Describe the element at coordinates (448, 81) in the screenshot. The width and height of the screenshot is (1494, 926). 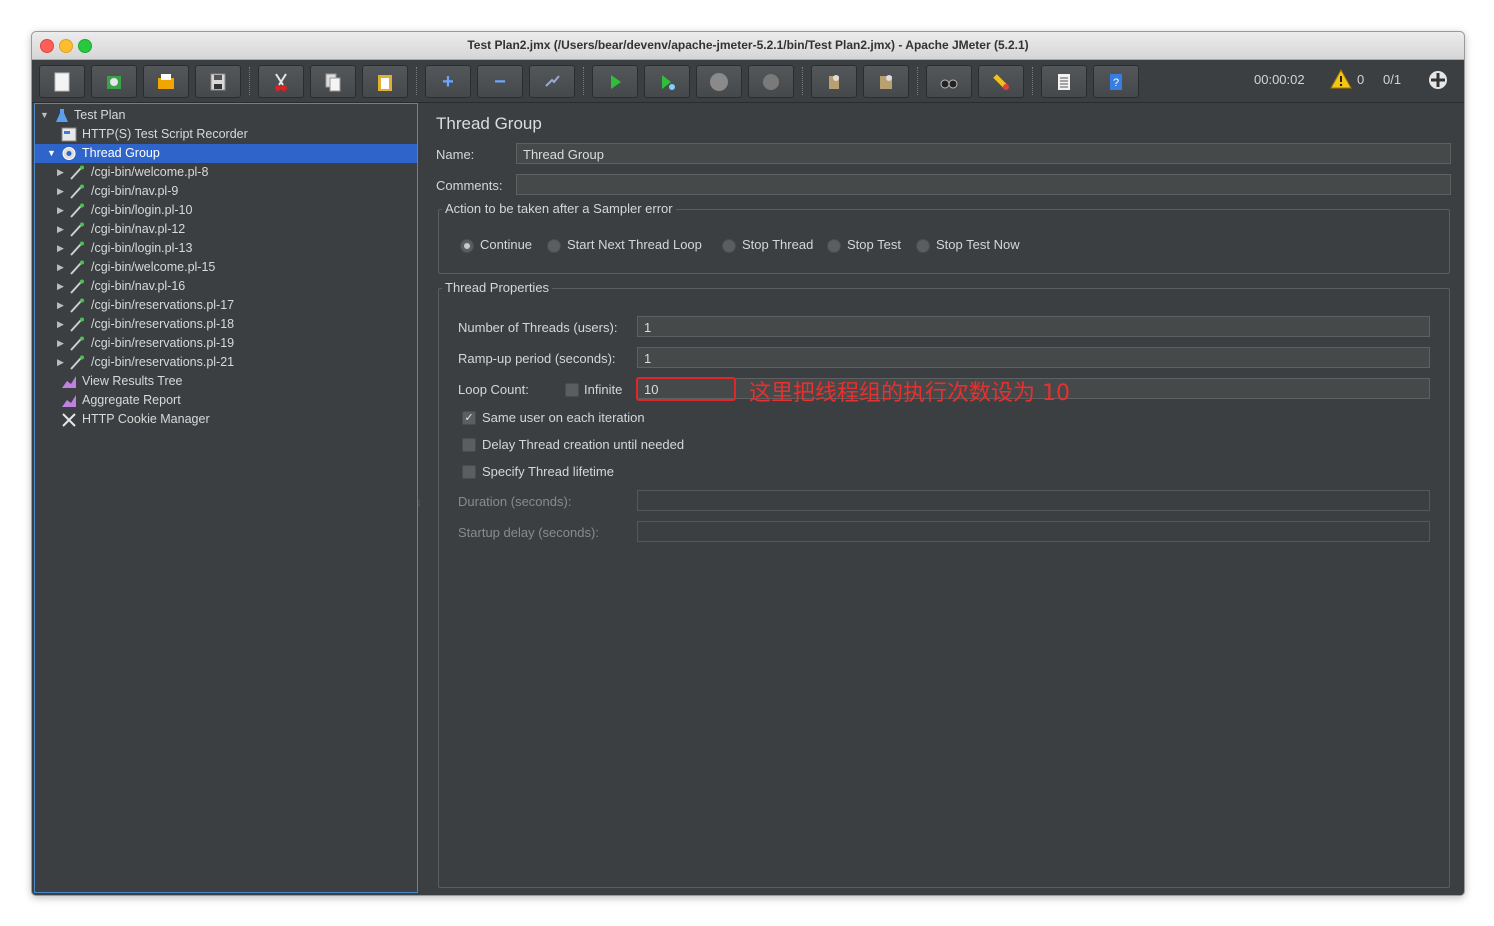
I see `expand-all-button: +` at that location.